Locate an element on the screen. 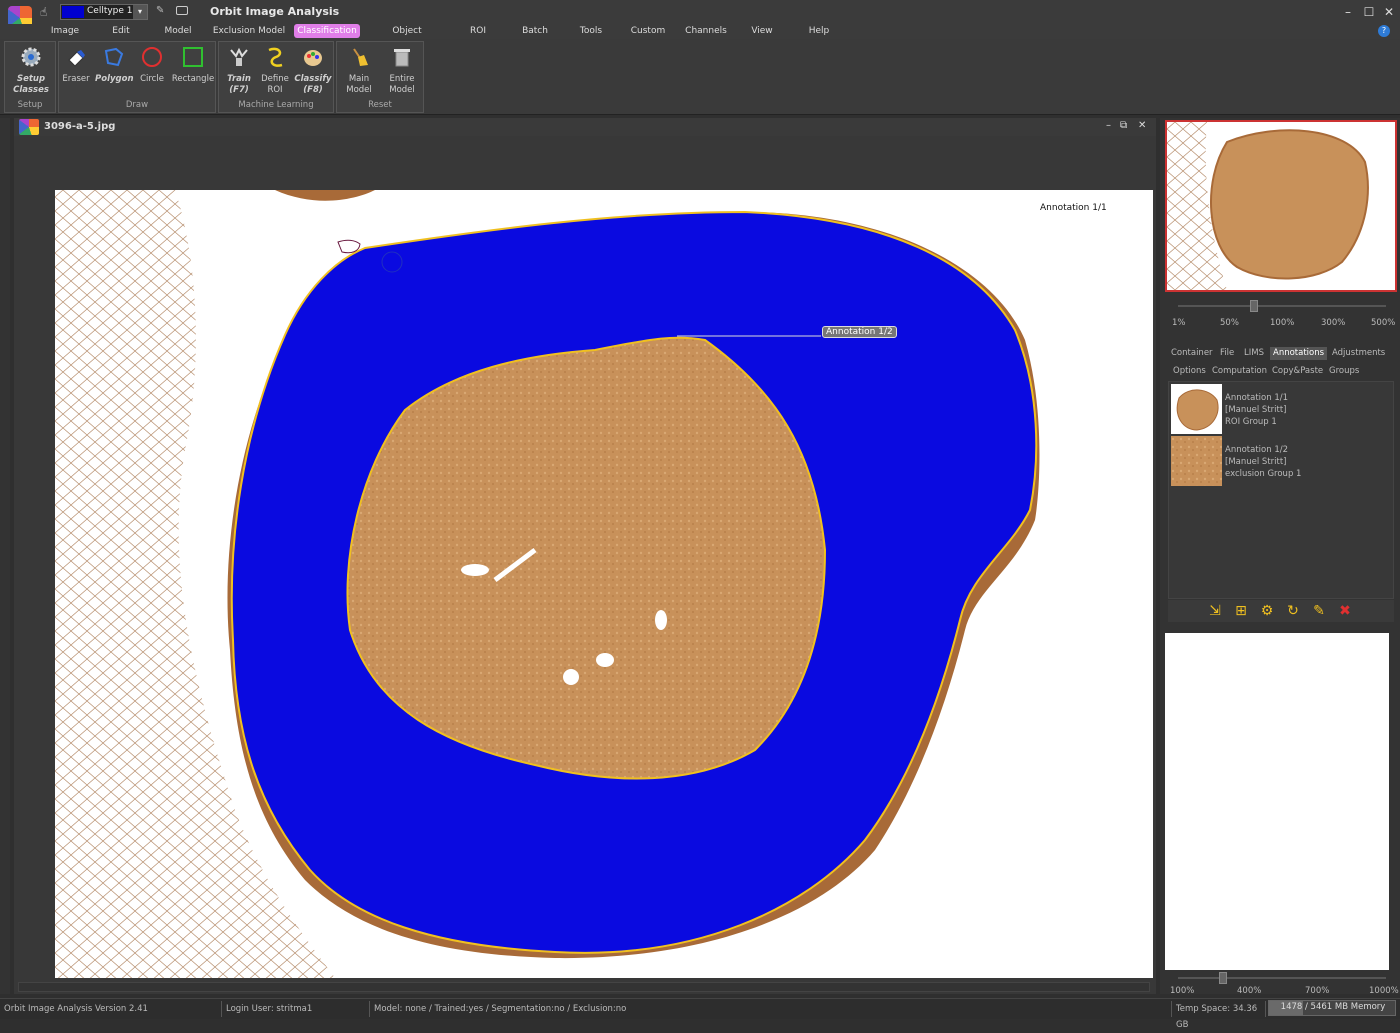 This screenshot has height=1033, width=1400. menu-roi: ROI is located at coordinates (478, 31).